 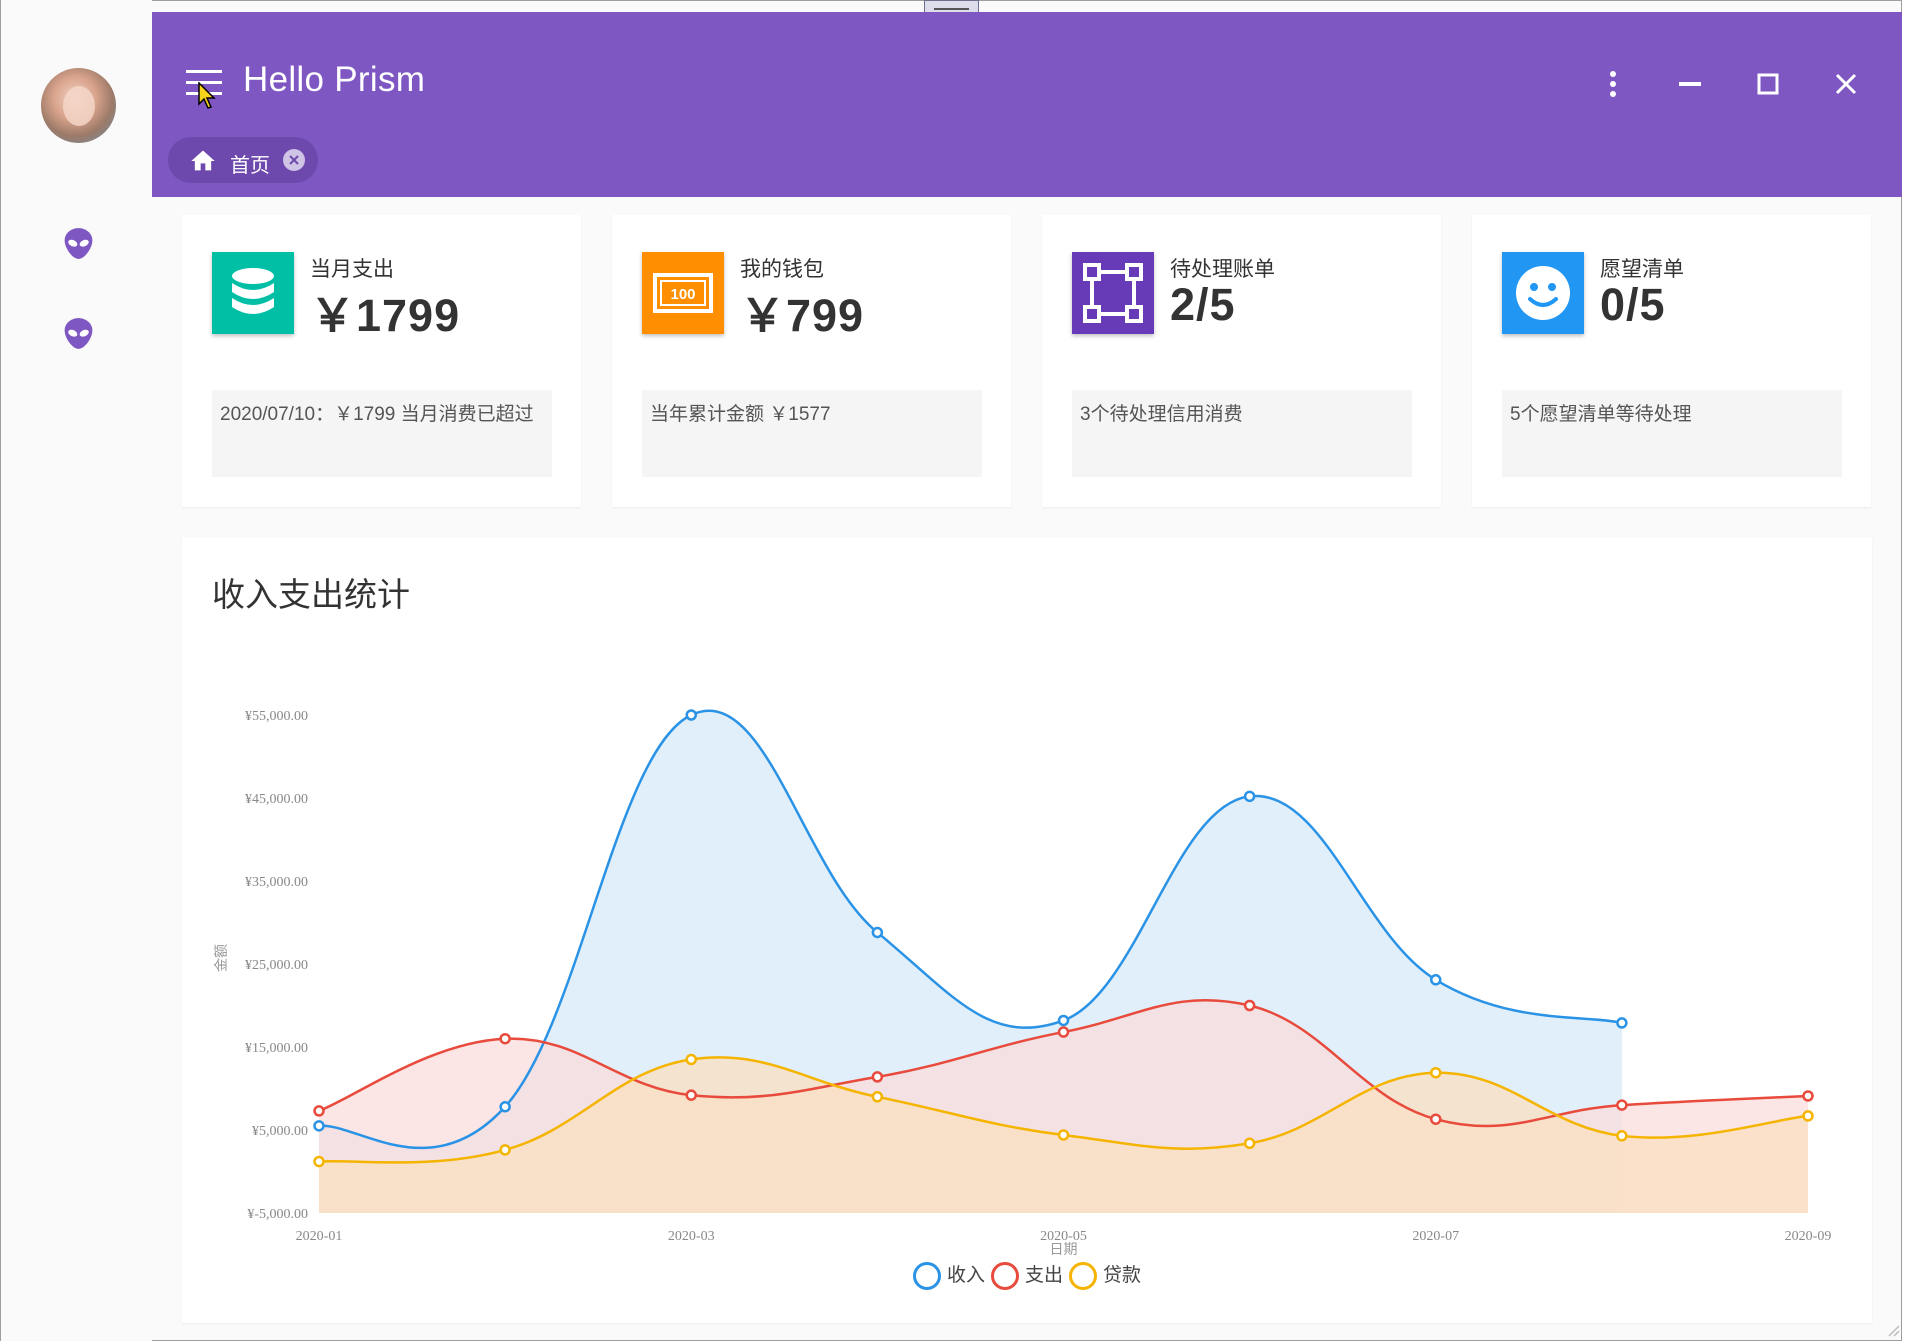 What do you see at coordinates (207, 95) in the screenshot?
I see `mouse-cursor-icon` at bounding box center [207, 95].